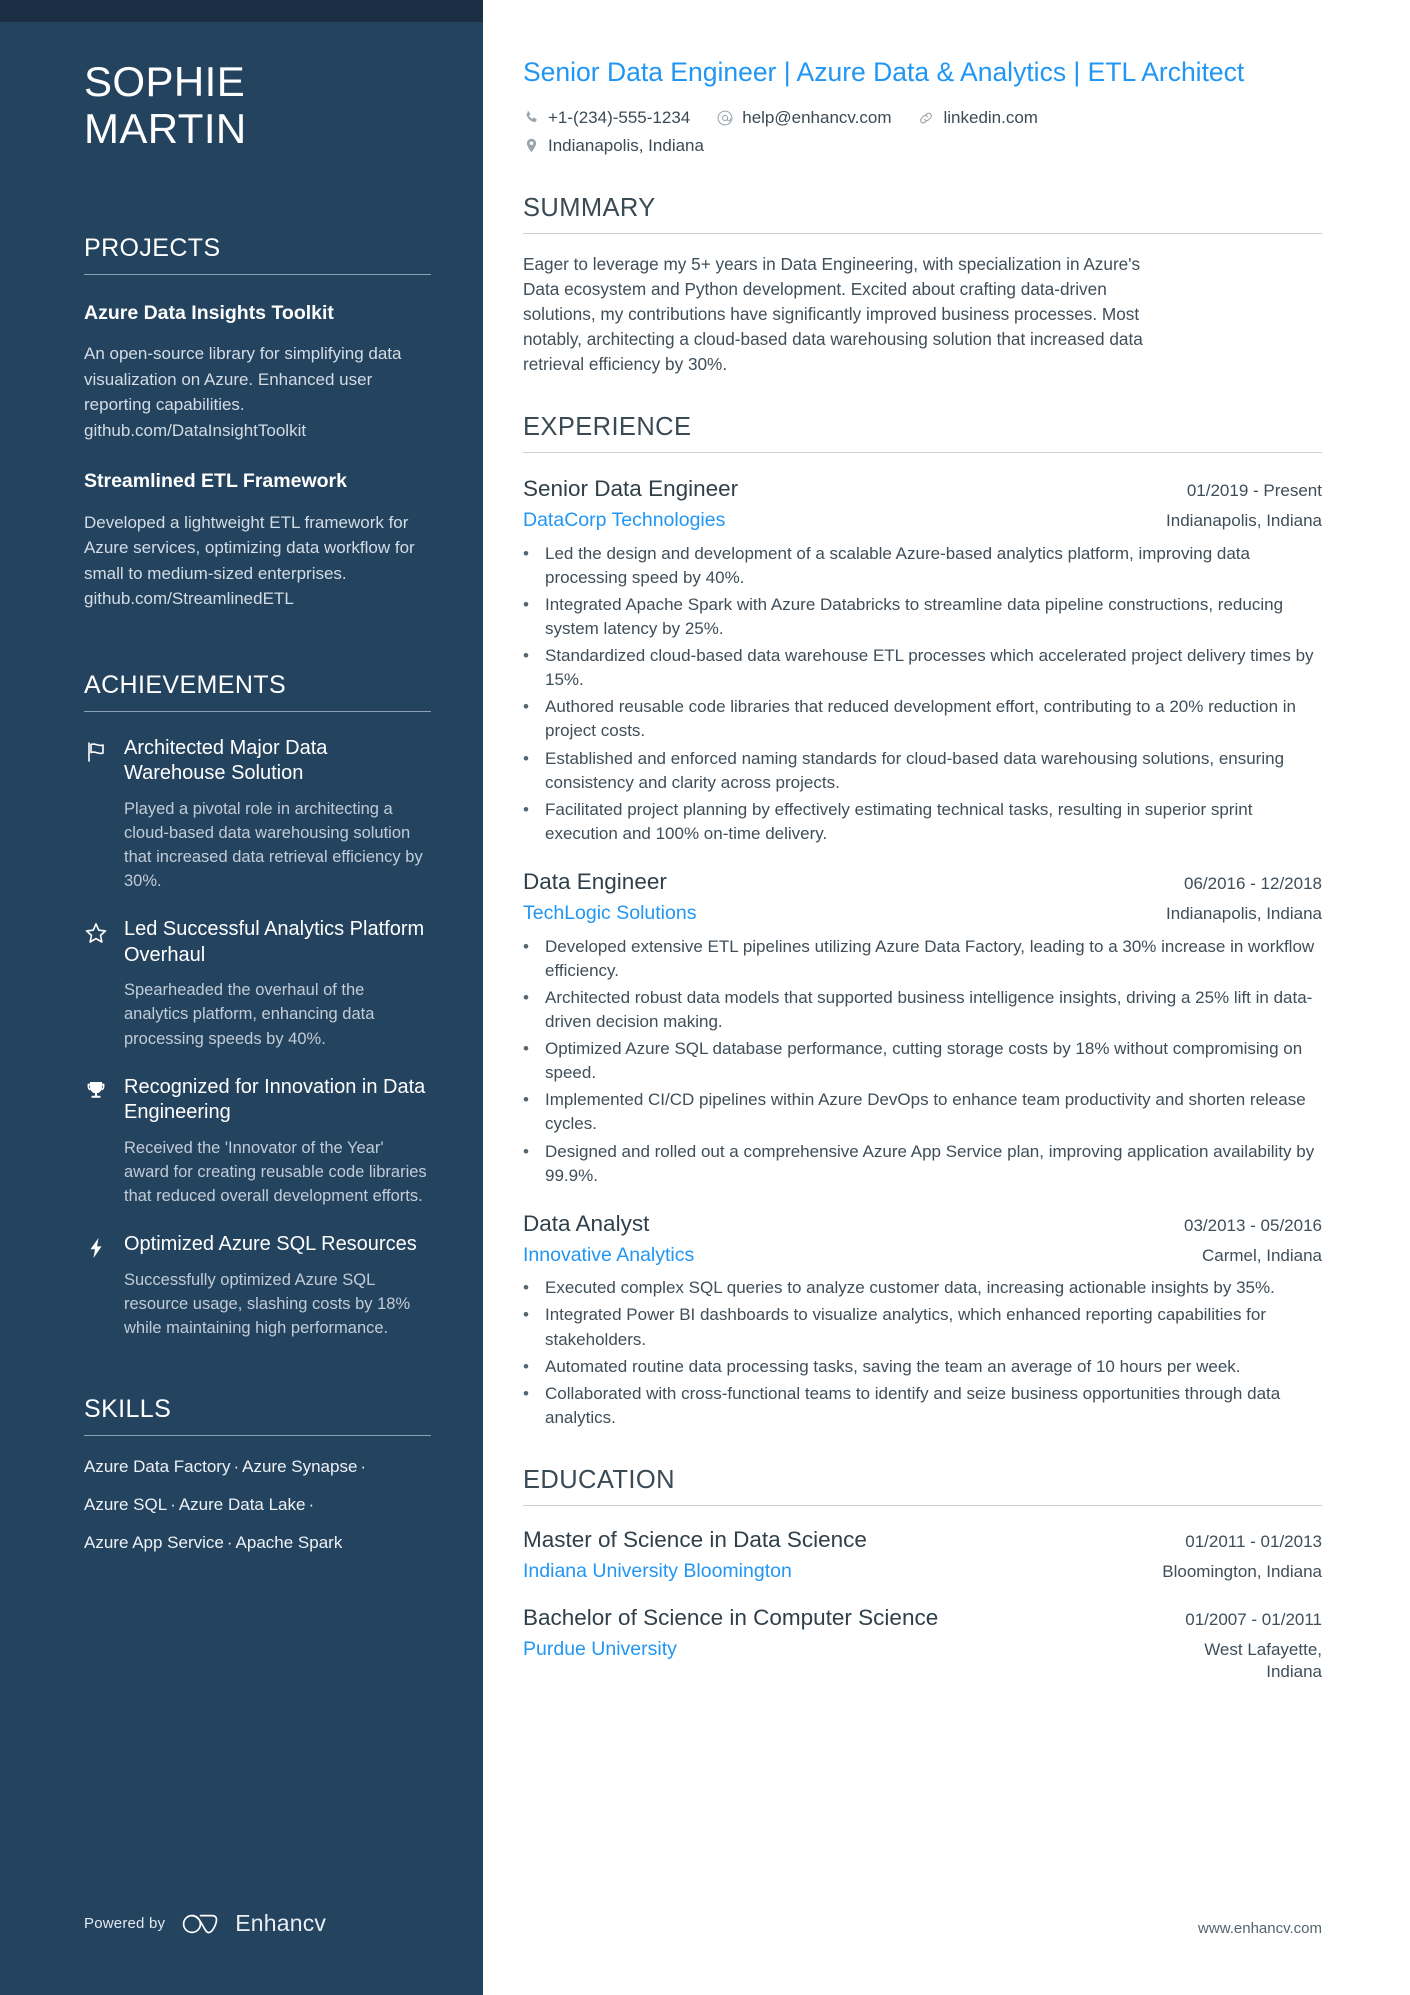 The image size is (1410, 1995). I want to click on education-divider, so click(922, 1506).